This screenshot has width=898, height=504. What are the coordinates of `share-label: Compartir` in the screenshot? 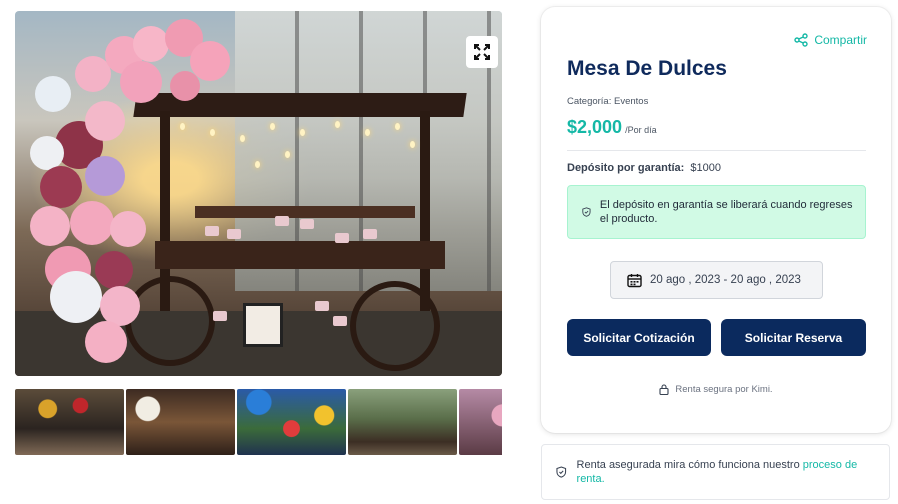 It's located at (840, 40).